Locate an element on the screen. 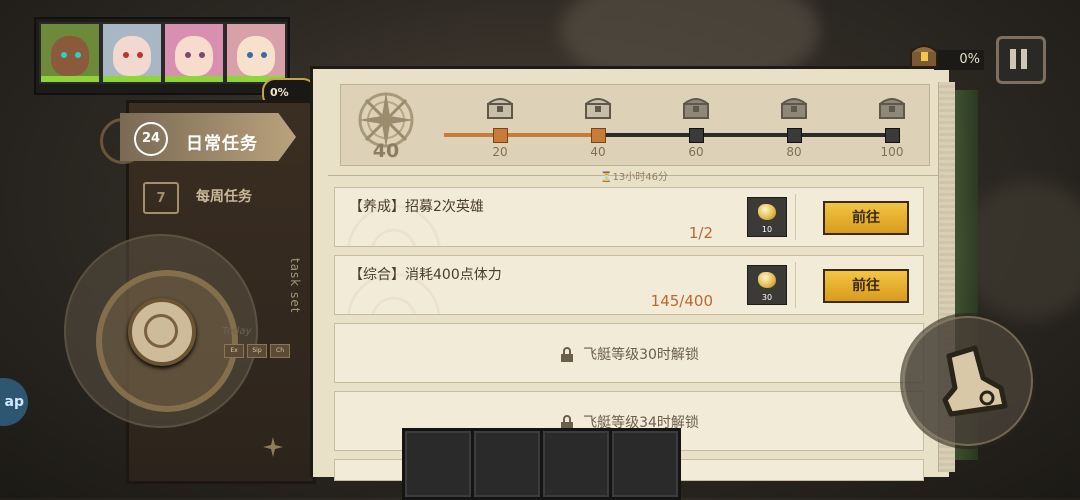 The width and height of the screenshot is (1080, 500). milestone-label: 80 is located at coordinates (794, 152).